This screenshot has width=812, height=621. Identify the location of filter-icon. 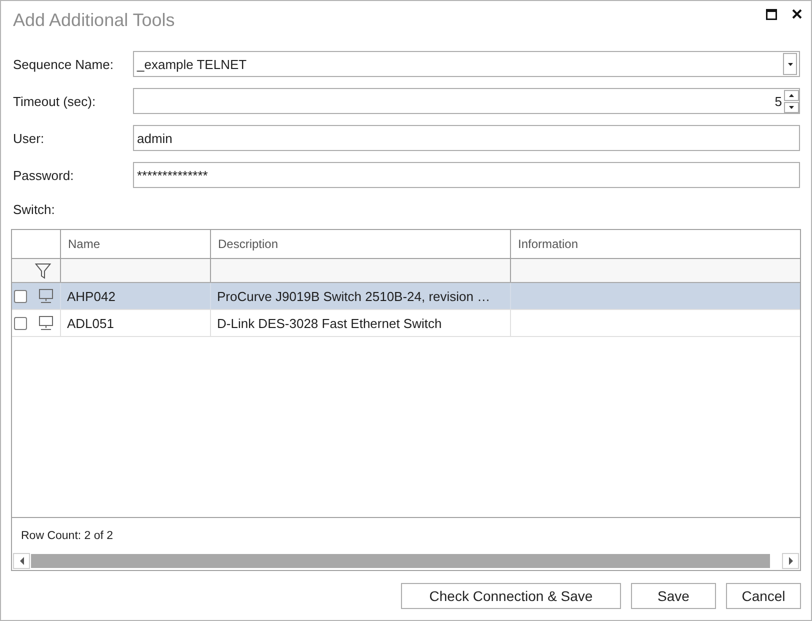
(43, 270).